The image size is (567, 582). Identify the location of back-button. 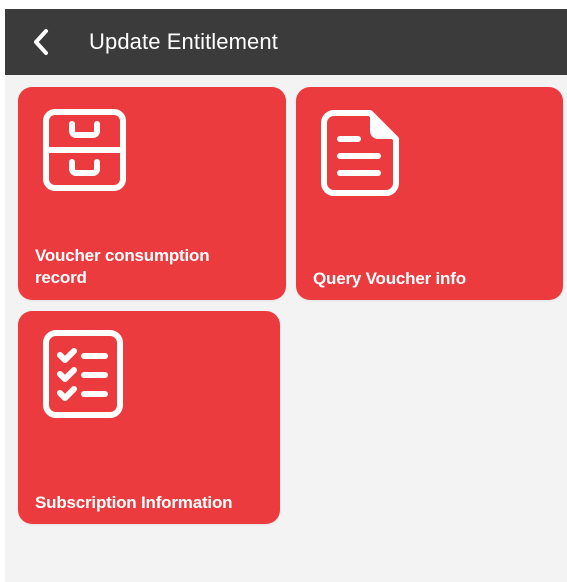
(41, 42).